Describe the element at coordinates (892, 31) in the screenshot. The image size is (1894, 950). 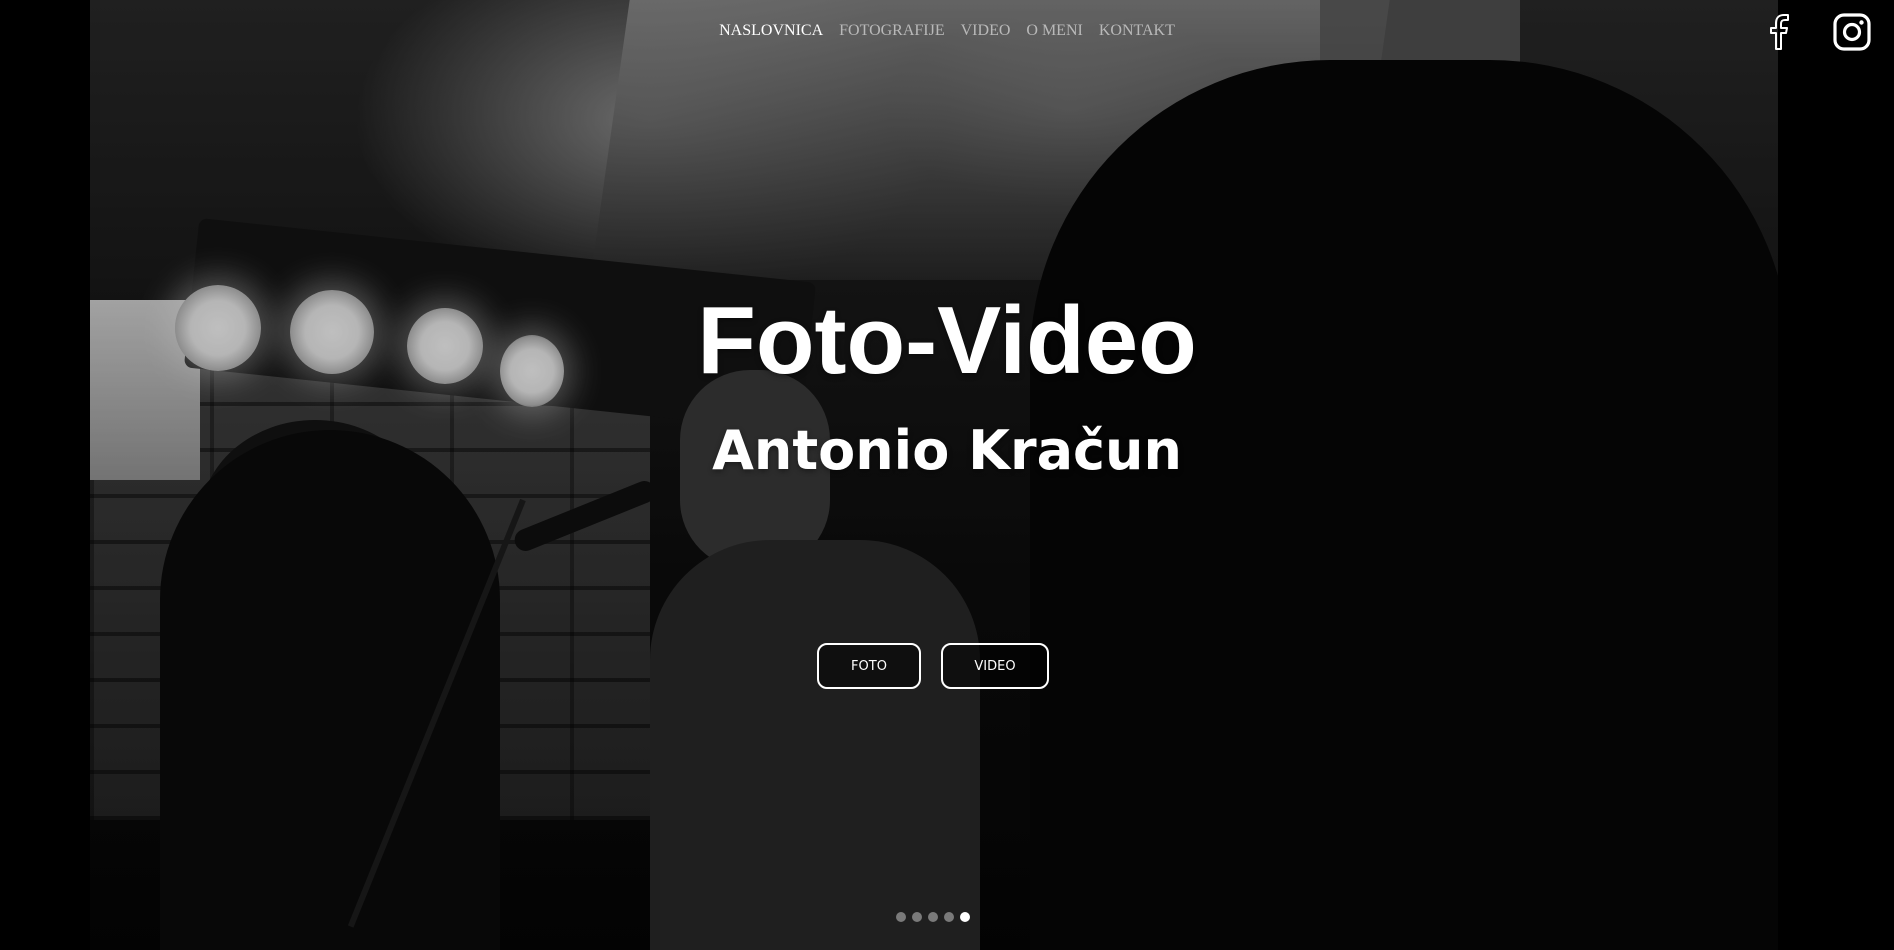
I see `nav-item-fotografije: FOTOGRAFIJE` at that location.